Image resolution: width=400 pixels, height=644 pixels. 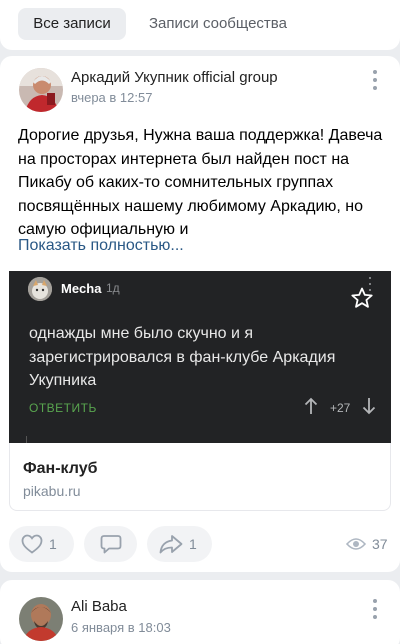 What do you see at coordinates (218, 24) in the screenshot?
I see `tab-community-posts: Записи сообщества` at bounding box center [218, 24].